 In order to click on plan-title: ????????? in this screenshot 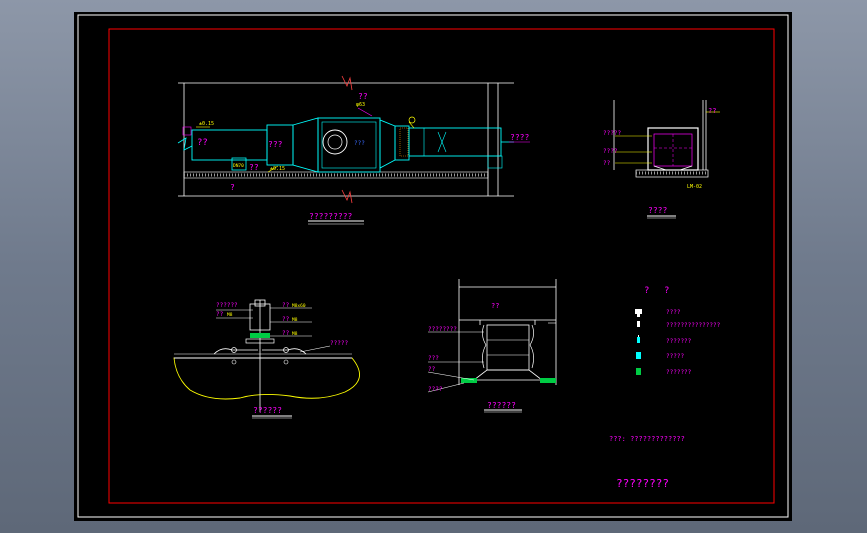, I will do `click(331, 216)`.